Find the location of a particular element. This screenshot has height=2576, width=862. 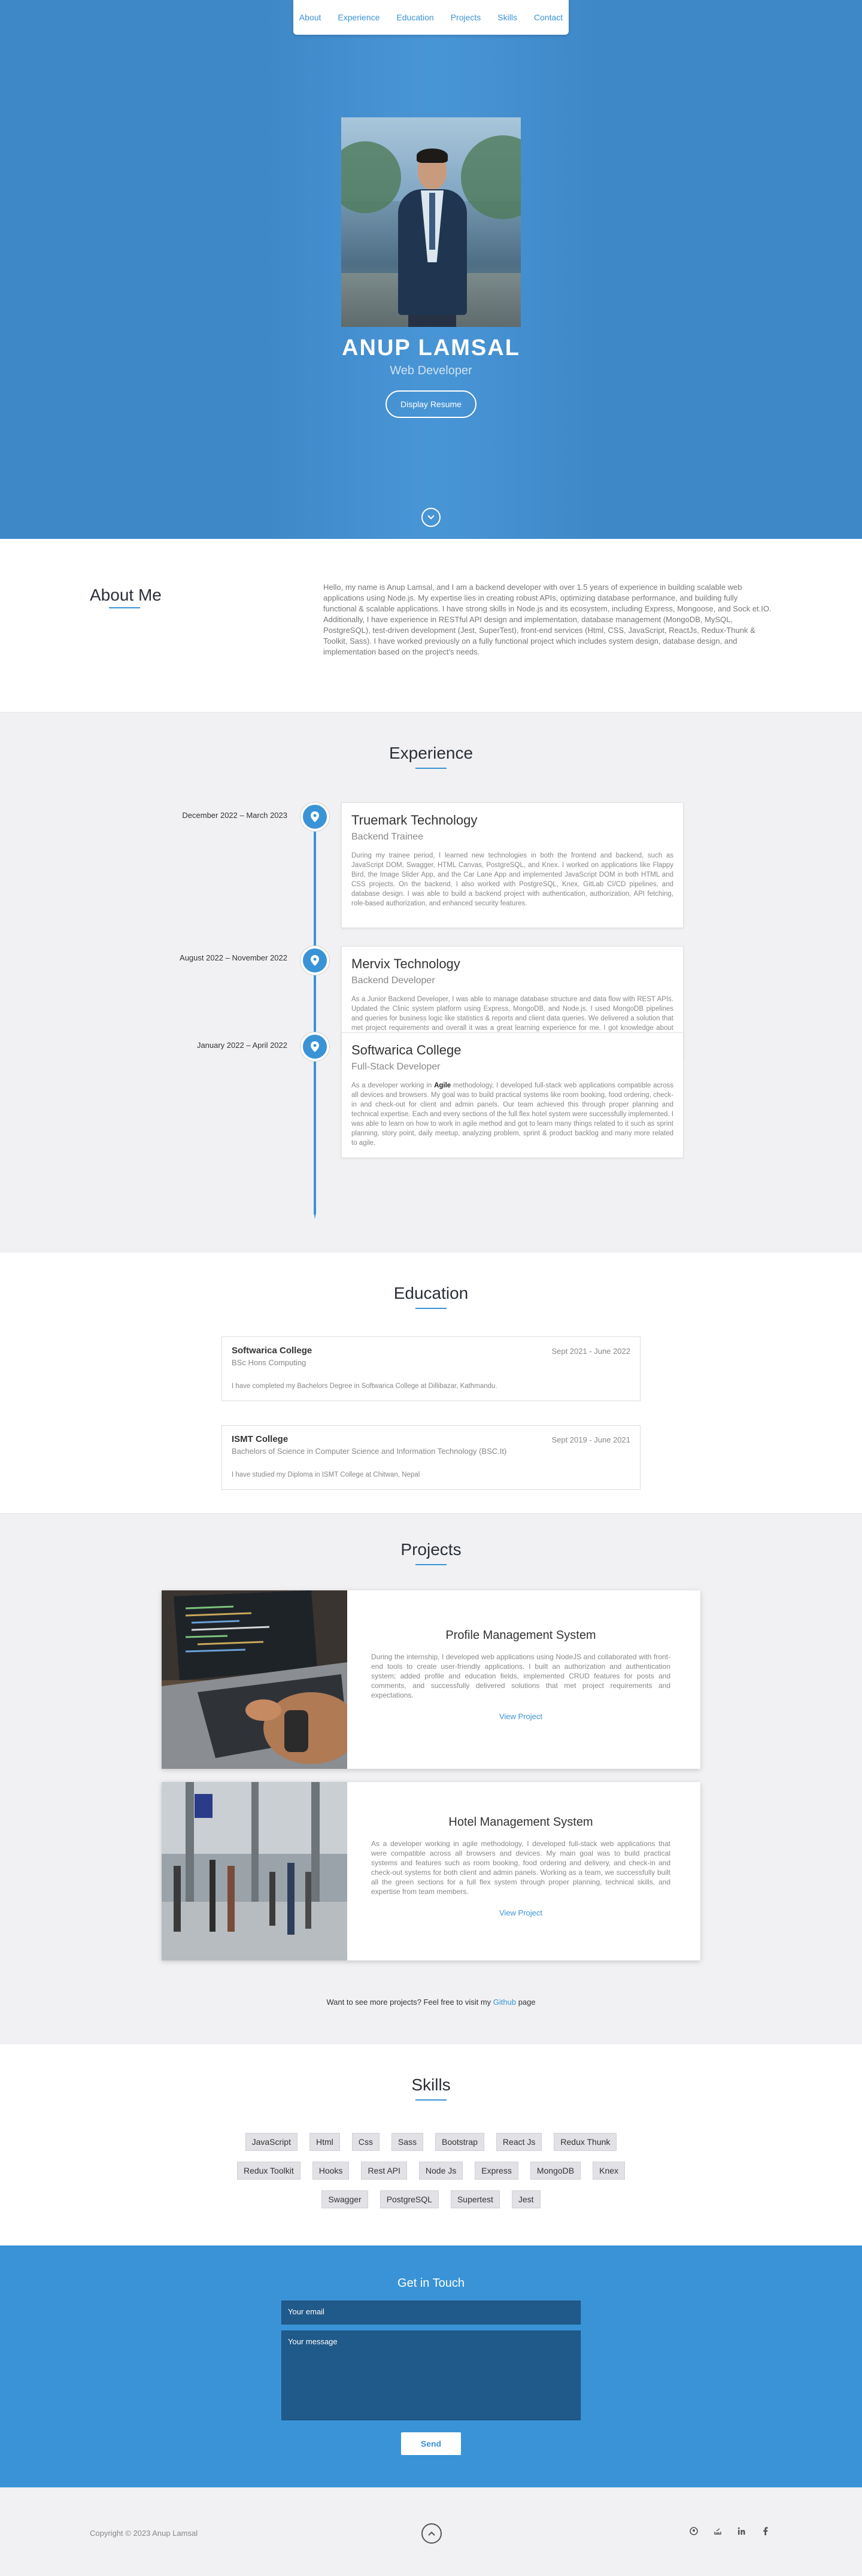

chevron-up-icon is located at coordinates (431, 2533).